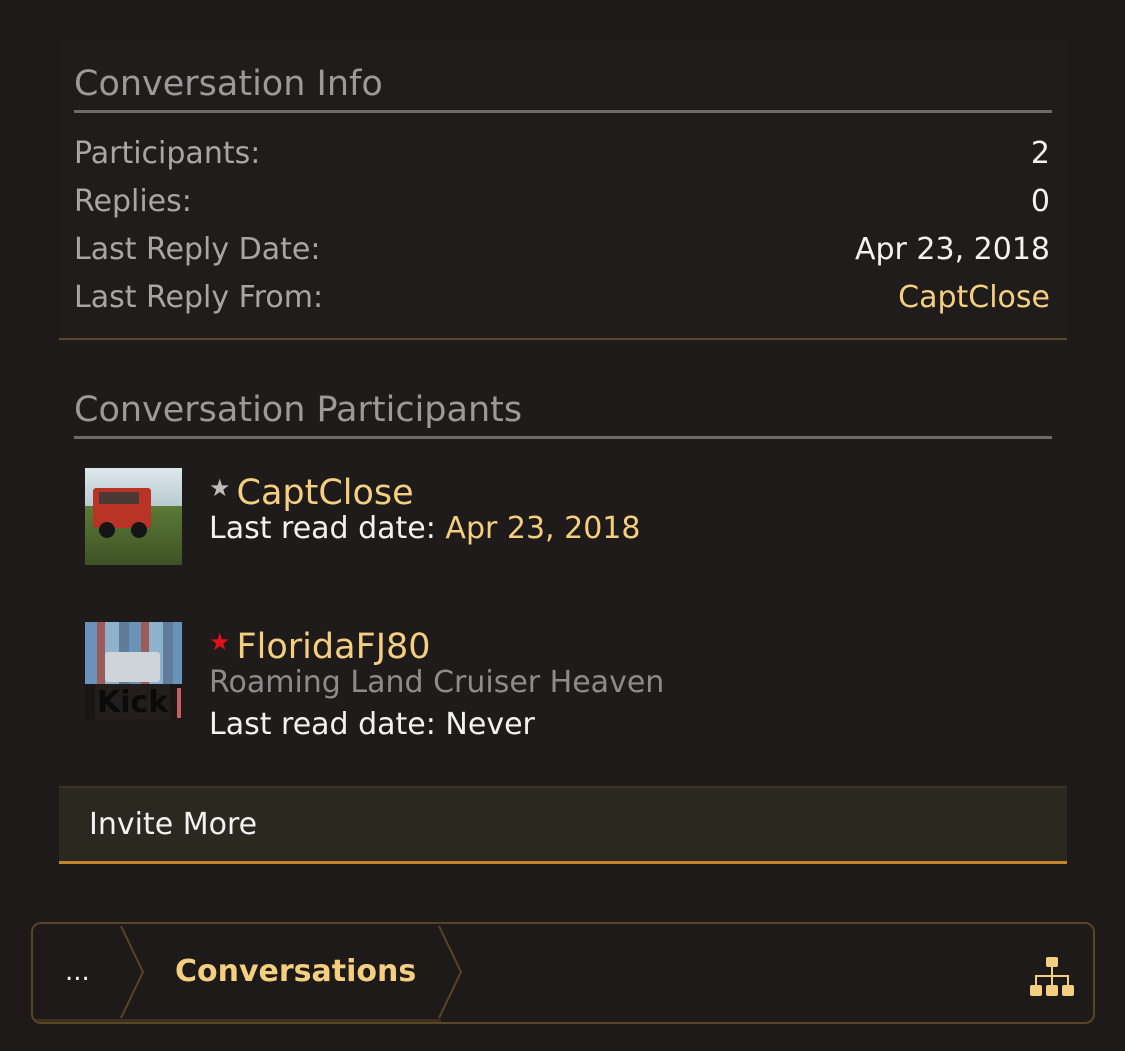 This screenshot has width=1125, height=1051. I want to click on avatar, so click(133, 516).